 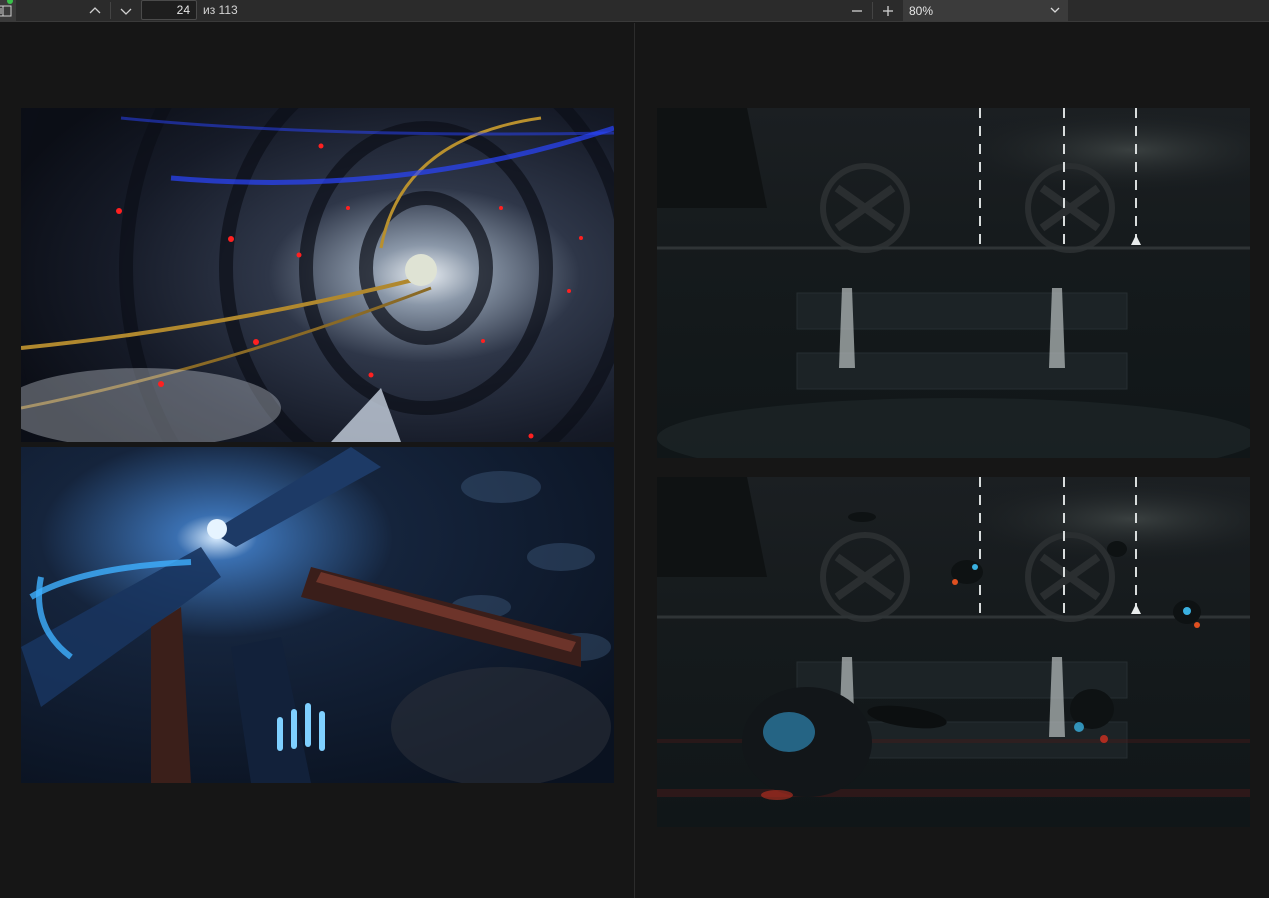 I want to click on zoom-out-button, so click(x=857, y=10).